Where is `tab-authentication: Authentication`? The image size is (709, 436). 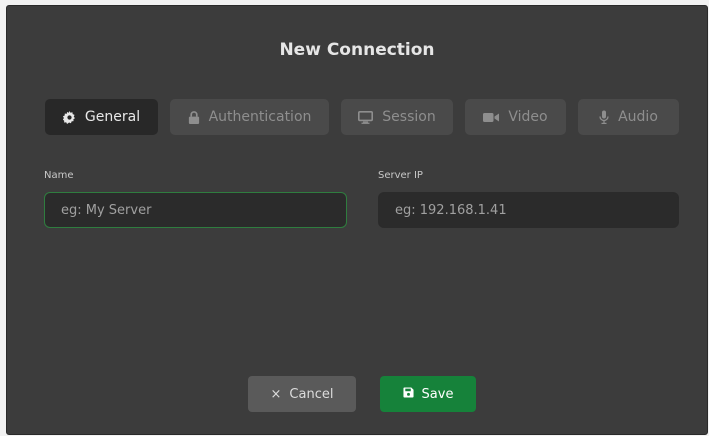
tab-authentication: Authentication is located at coordinates (249, 117).